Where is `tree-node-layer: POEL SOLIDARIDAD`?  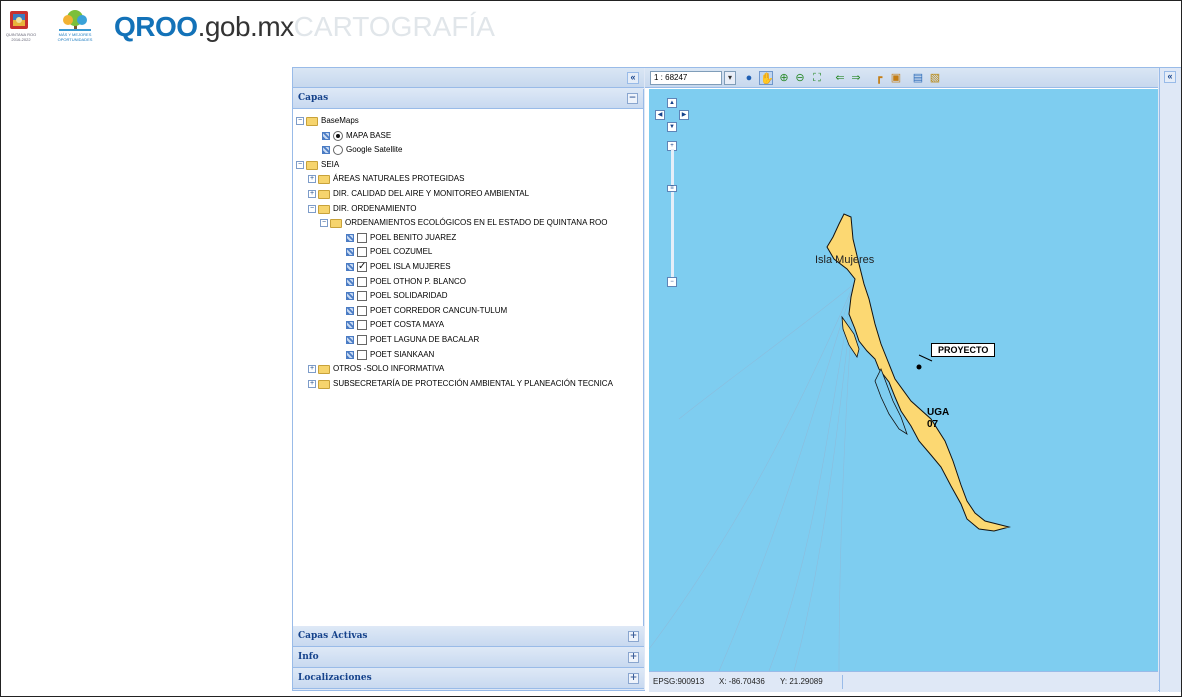
tree-node-layer: POEL SOLIDARIDAD is located at coordinates (468, 296).